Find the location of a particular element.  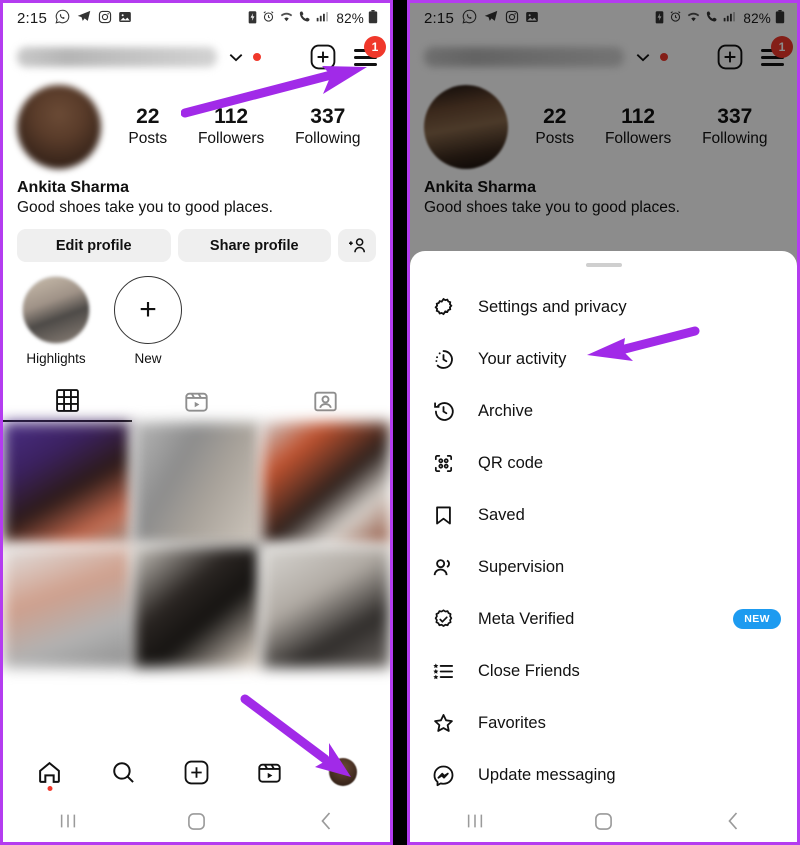

highlights-row: Highlights + New is located at coordinates (196, 314).